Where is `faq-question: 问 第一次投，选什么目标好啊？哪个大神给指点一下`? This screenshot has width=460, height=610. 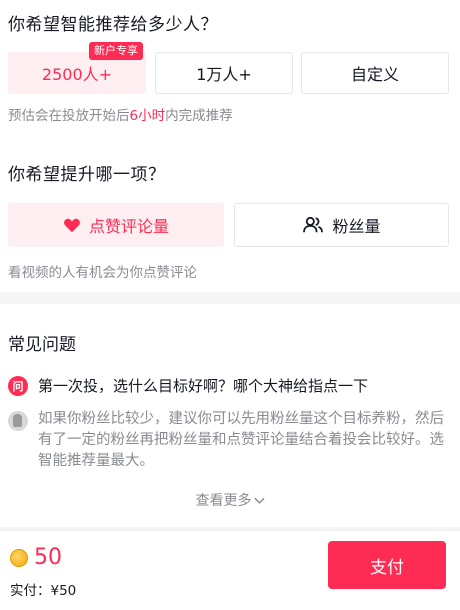 faq-question: 问 第一次投，选什么目标好啊？哪个大神给指点一下 is located at coordinates (188, 385).